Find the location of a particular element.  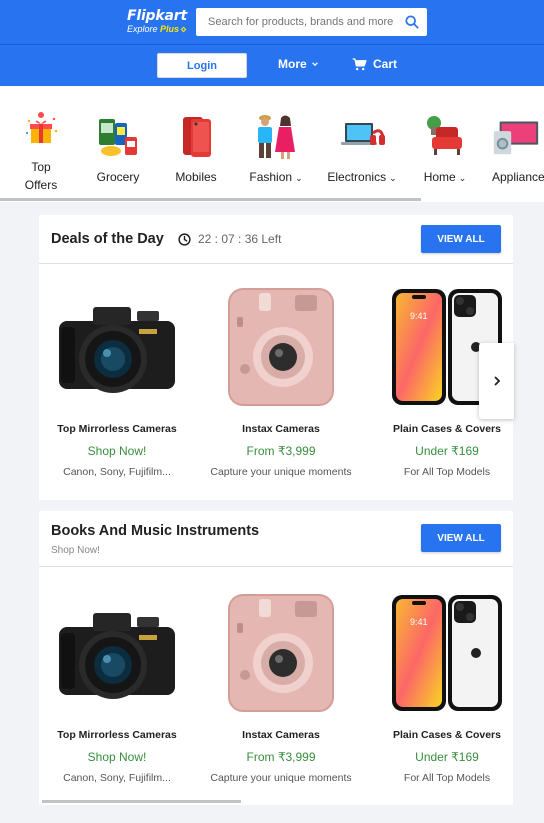

category-top-offers: Top Offers is located at coordinates (41, 140).